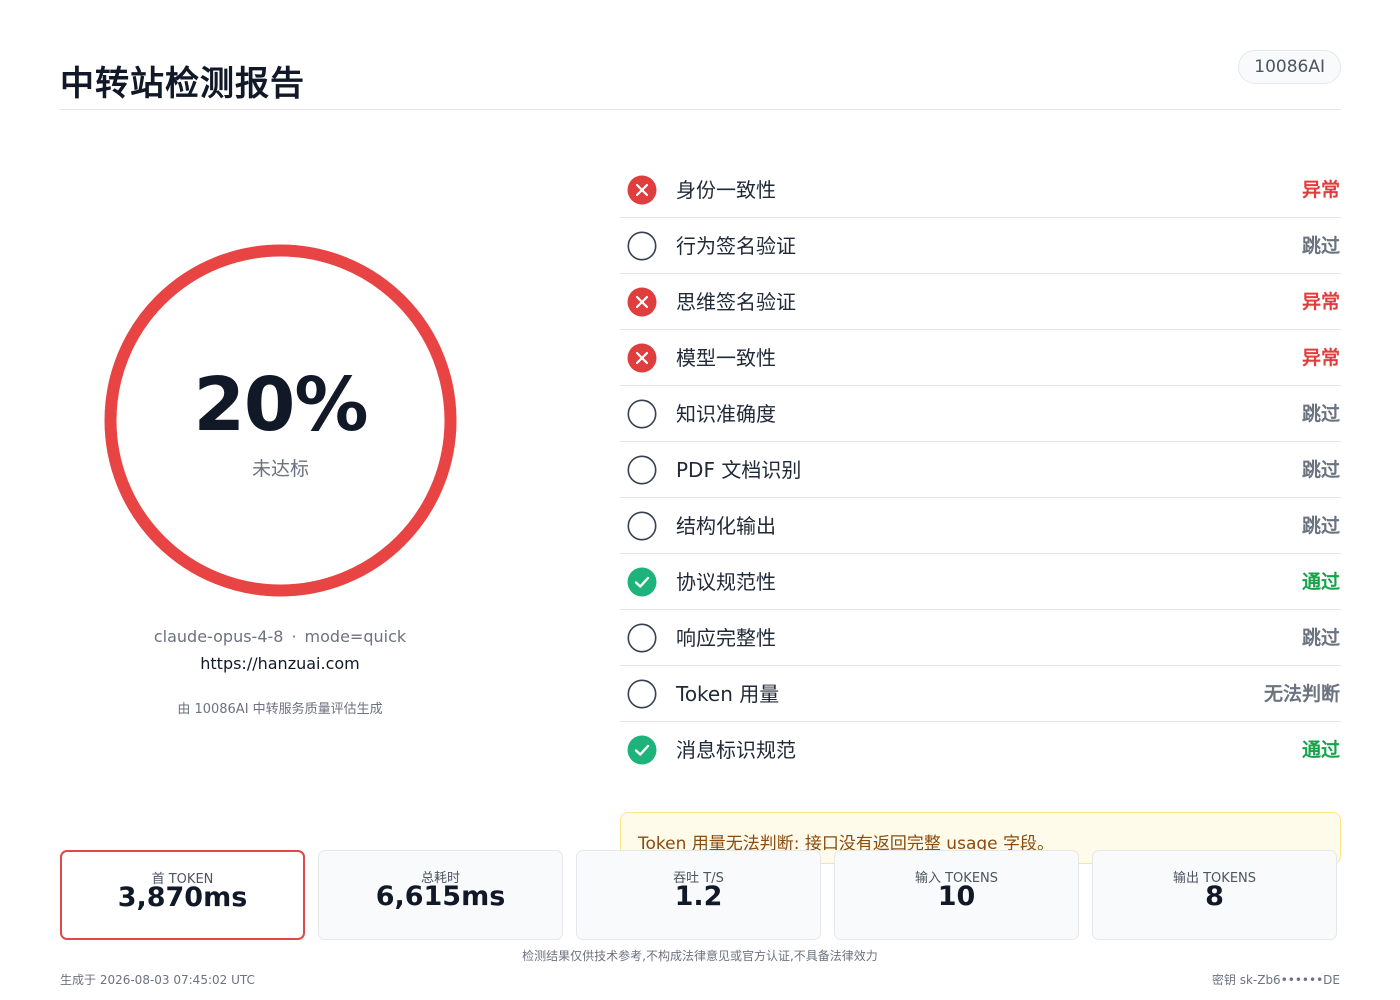 The width and height of the screenshot is (1400, 1000). I want to click on brand-badge: 10086AI, so click(1289, 67).